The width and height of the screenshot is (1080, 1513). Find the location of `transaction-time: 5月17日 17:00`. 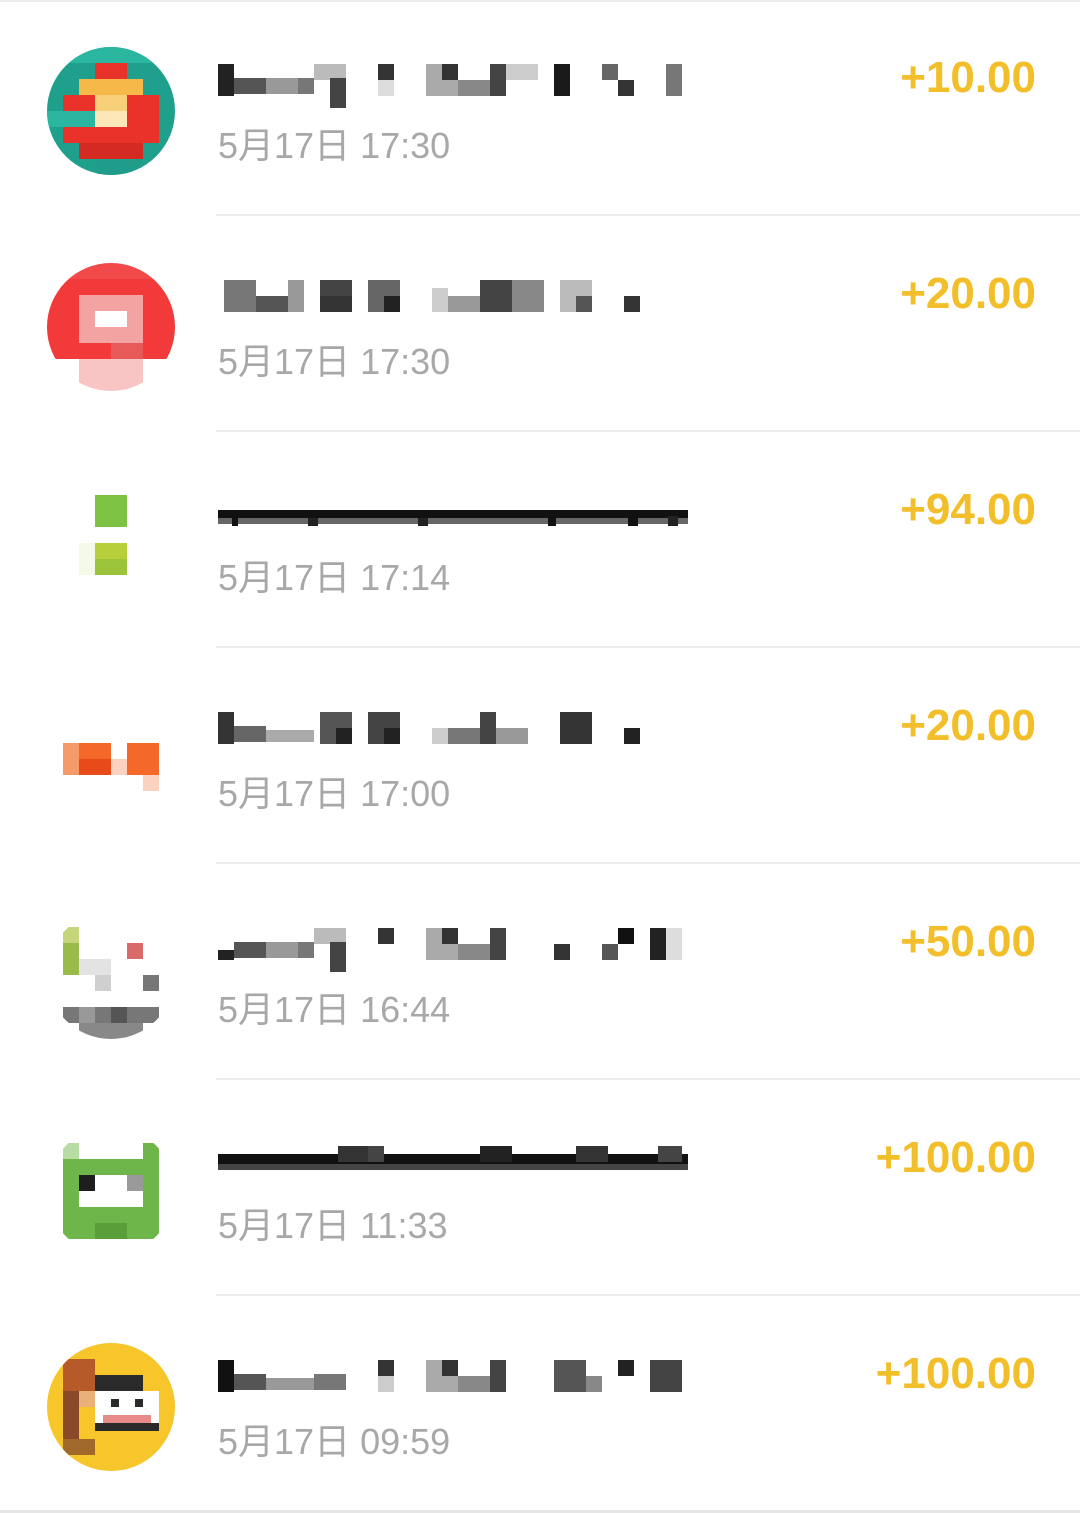

transaction-time: 5月17日 17:00 is located at coordinates (334, 793).